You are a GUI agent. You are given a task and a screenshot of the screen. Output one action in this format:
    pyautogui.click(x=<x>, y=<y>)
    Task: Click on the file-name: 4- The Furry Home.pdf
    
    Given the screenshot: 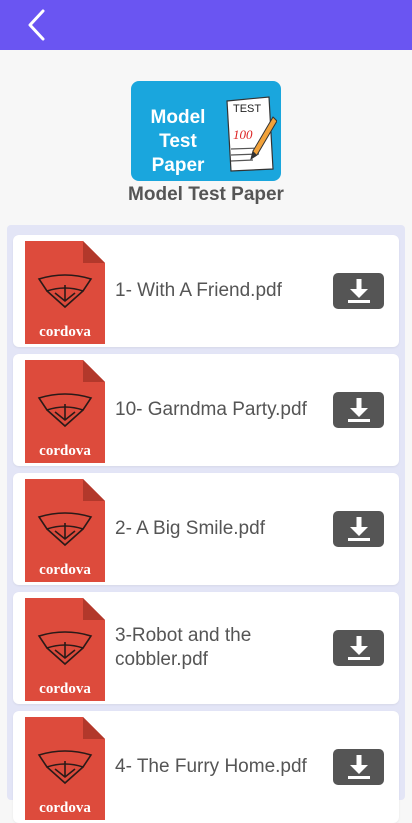 What is the action you would take?
    pyautogui.click(x=211, y=766)
    